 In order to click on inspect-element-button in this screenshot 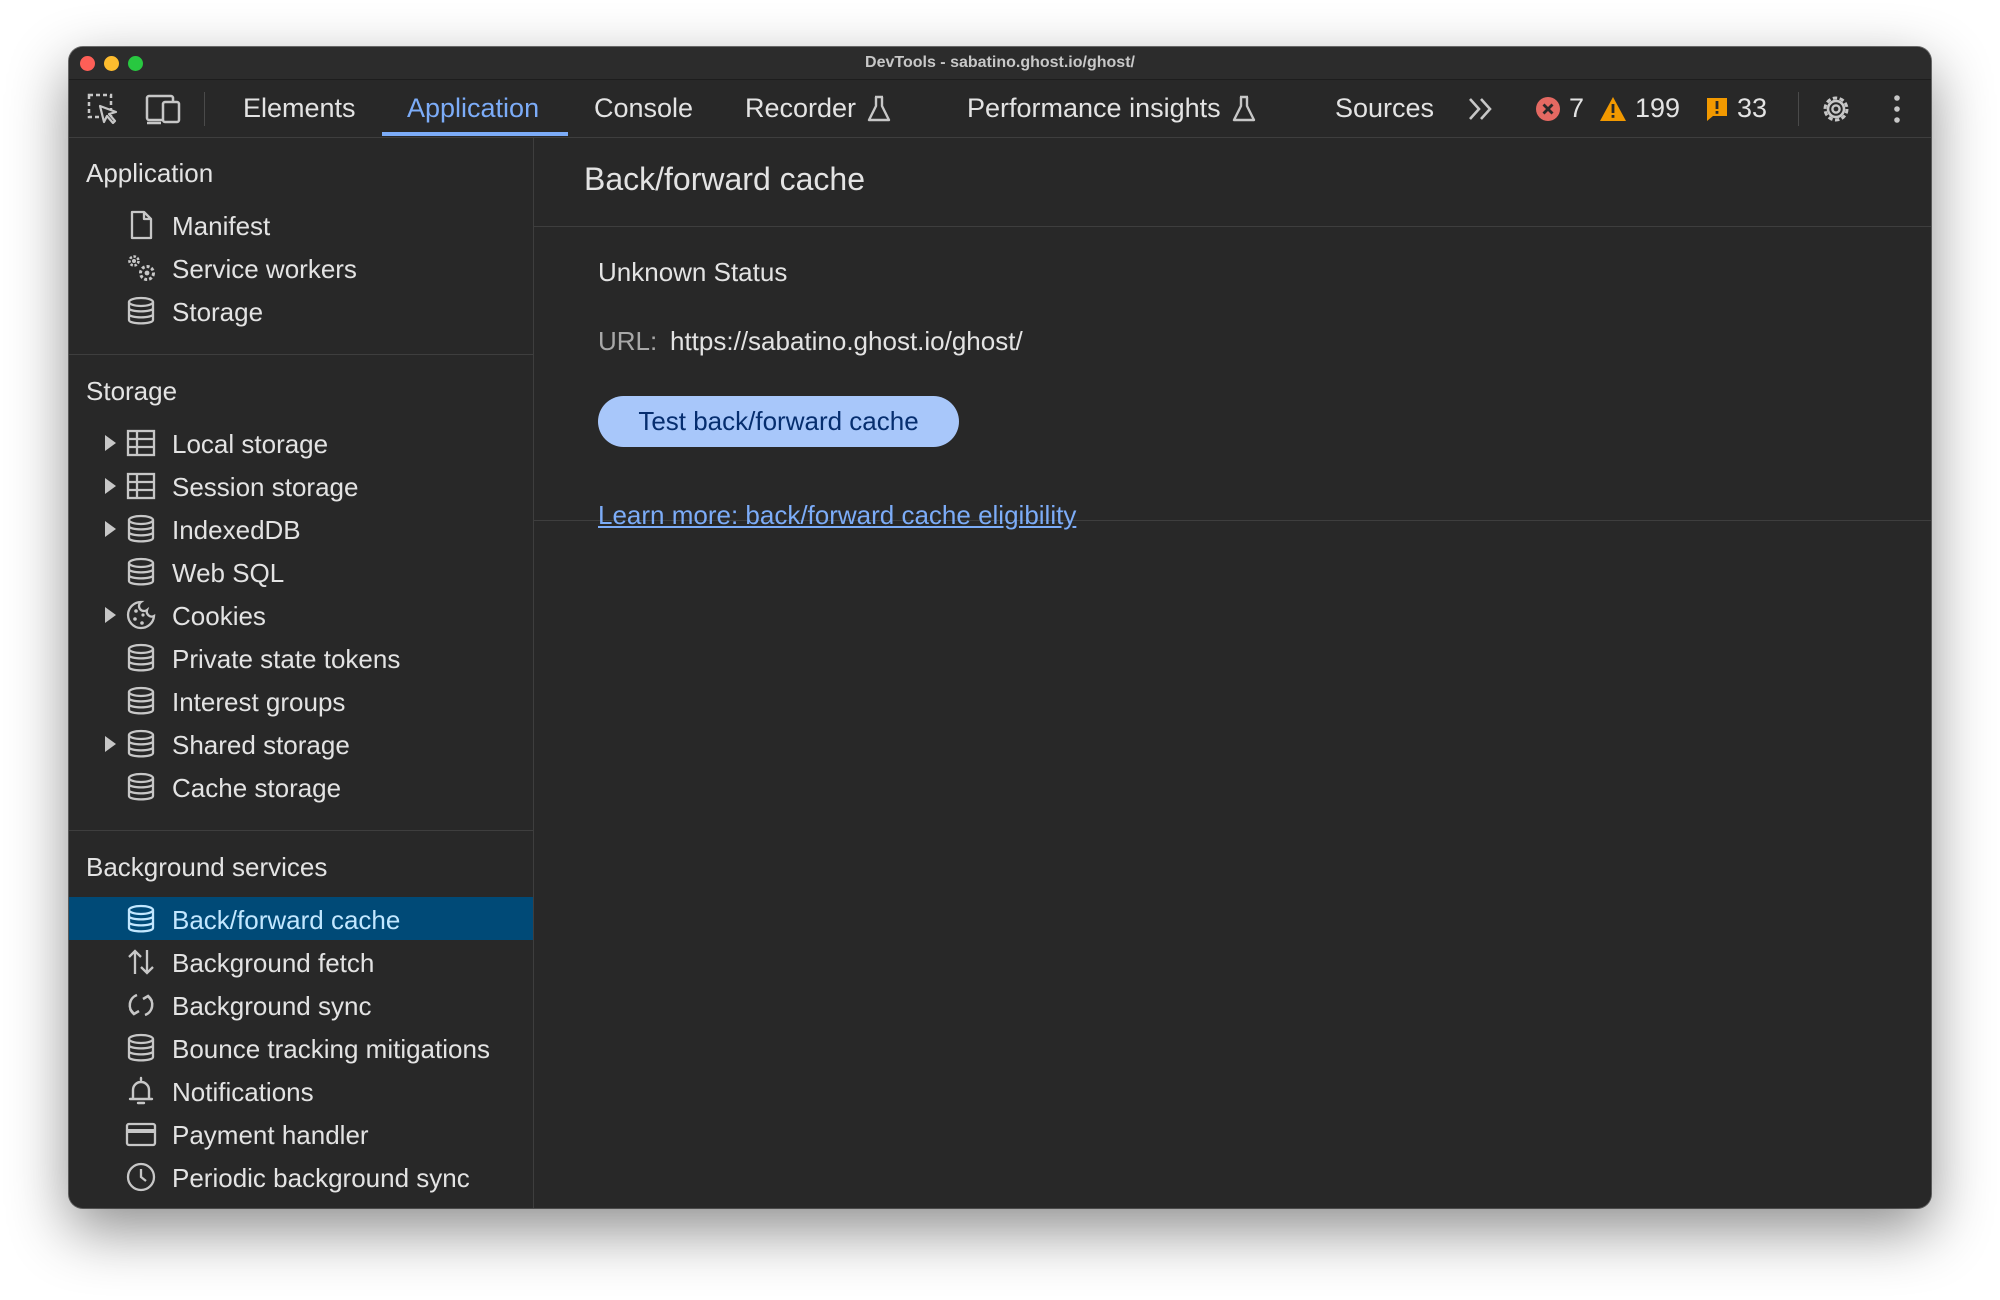, I will do `click(103, 108)`.